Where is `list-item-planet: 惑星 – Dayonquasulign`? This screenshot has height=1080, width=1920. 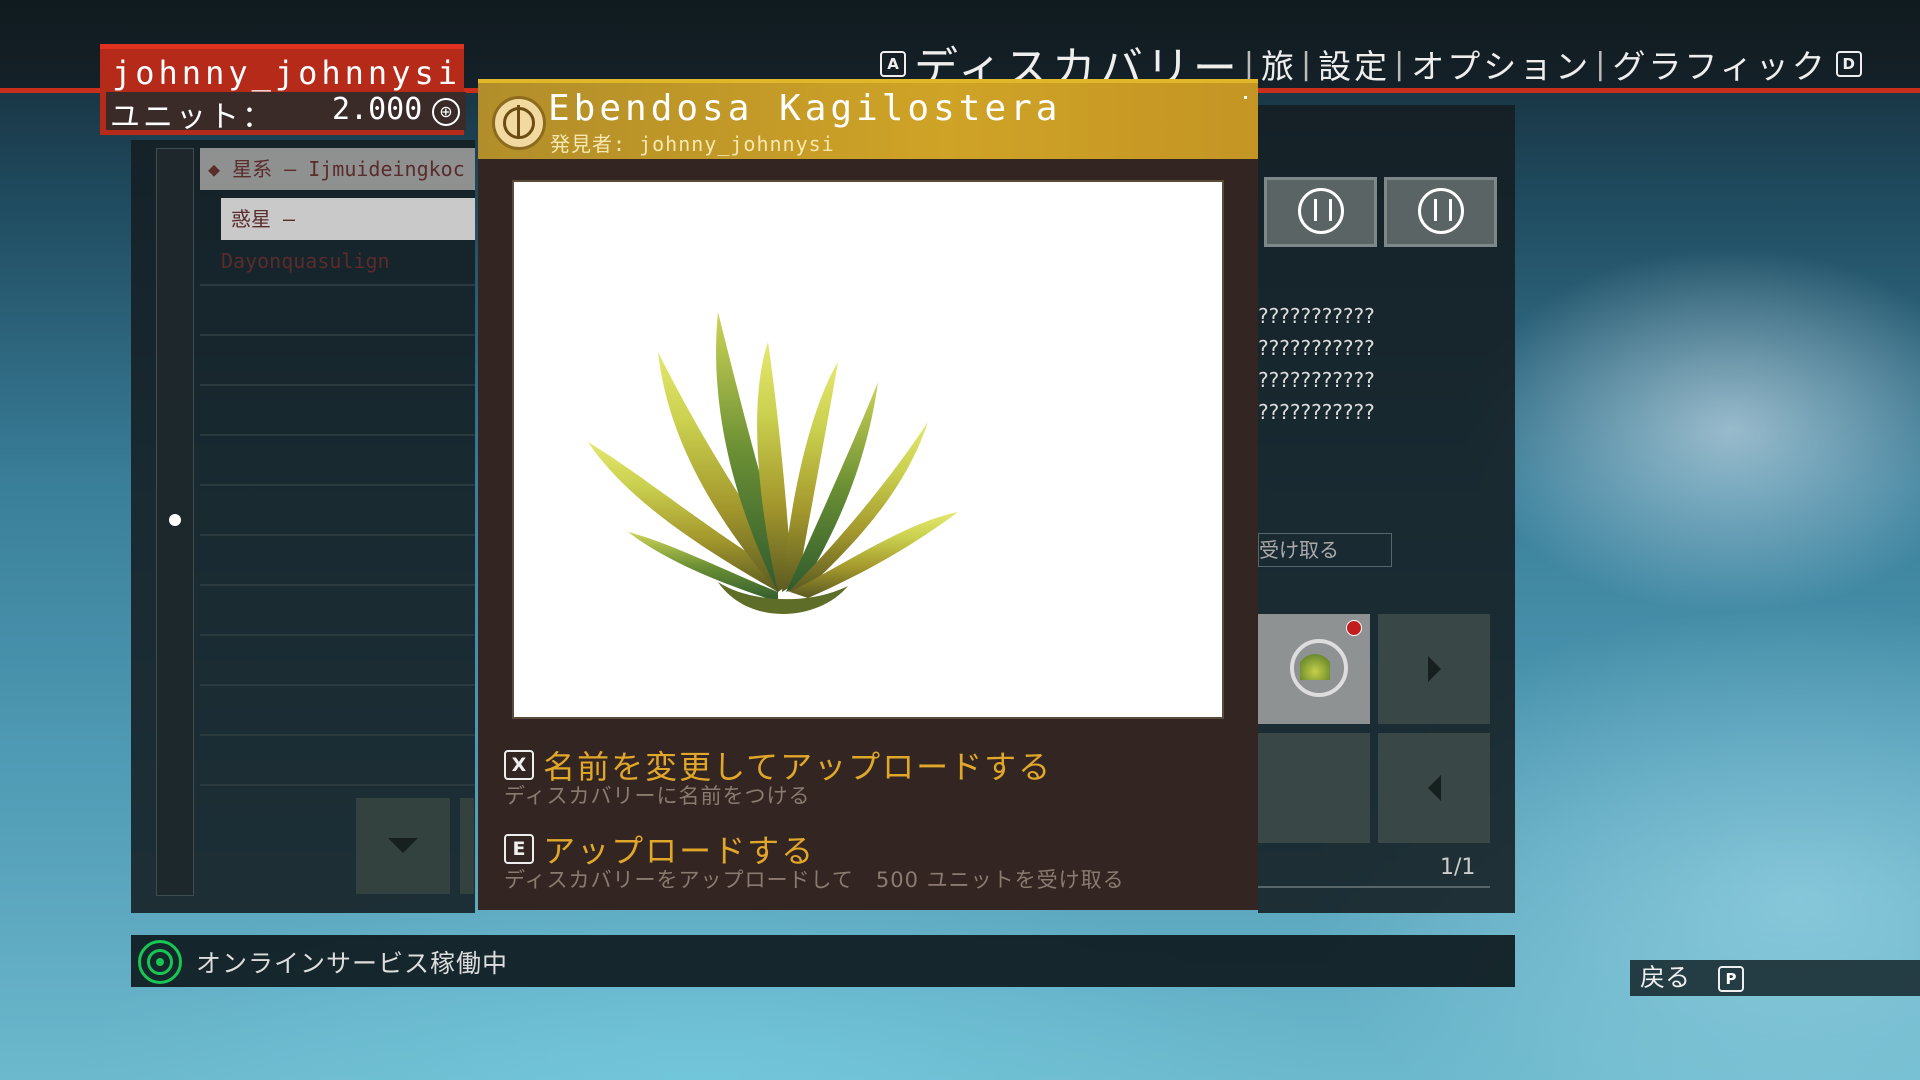 list-item-planet: 惑星 – Dayonquasulign is located at coordinates (348, 235).